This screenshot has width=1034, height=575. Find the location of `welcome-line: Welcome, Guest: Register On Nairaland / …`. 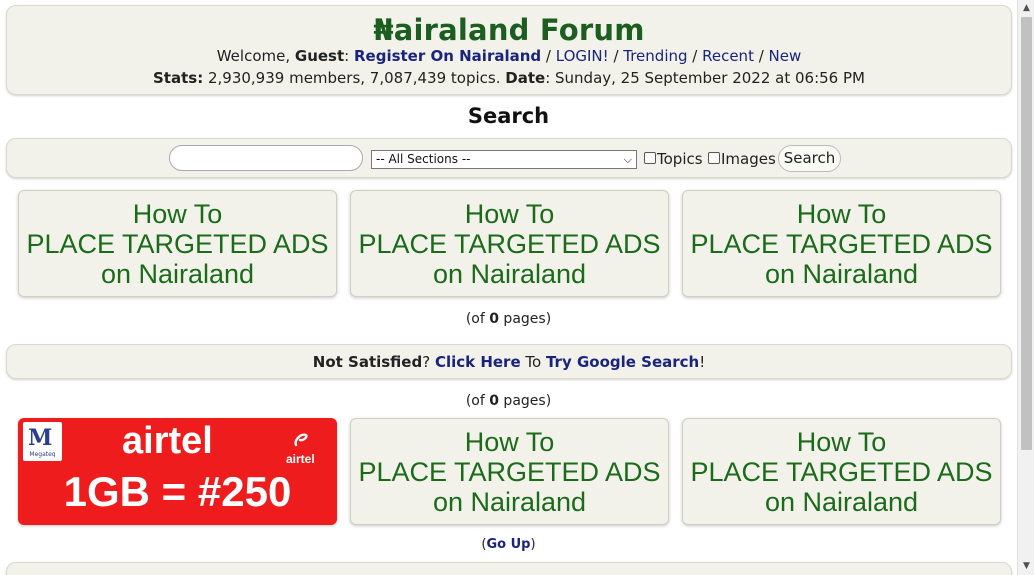

welcome-line: Welcome, Guest: Register On Nairaland / … is located at coordinates (509, 56).